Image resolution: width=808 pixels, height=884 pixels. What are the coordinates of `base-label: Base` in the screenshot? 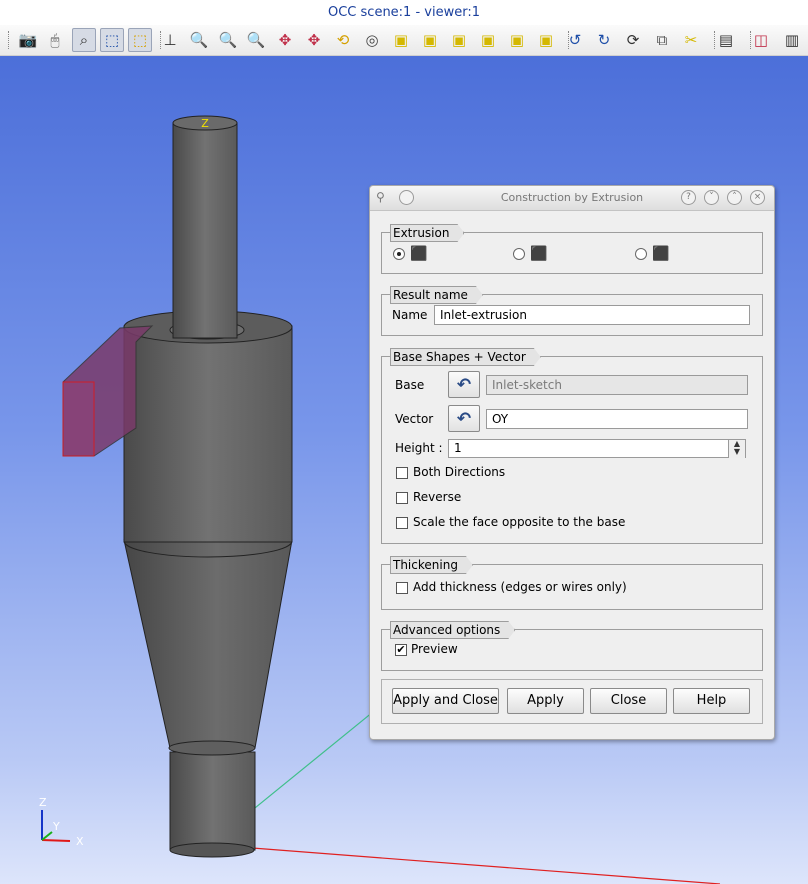 It's located at (410, 385).